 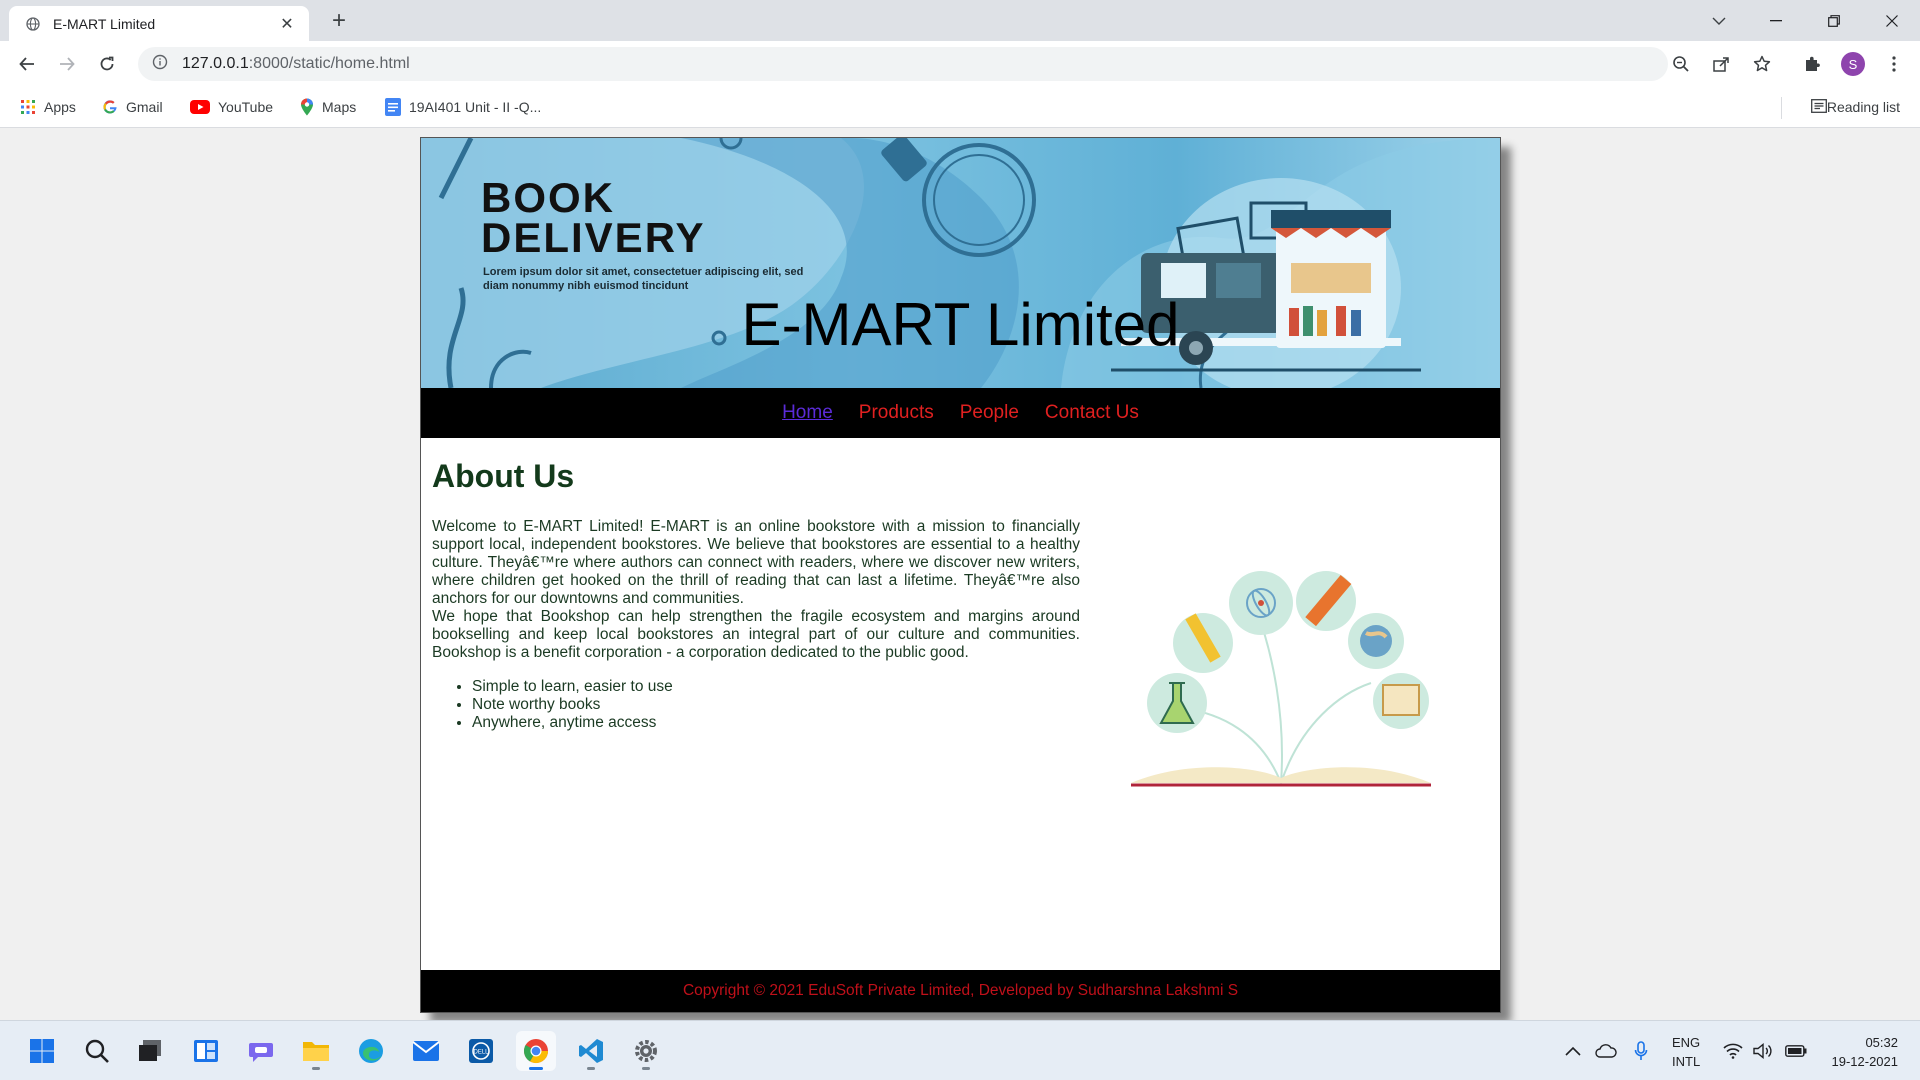 What do you see at coordinates (1606, 1050) in the screenshot?
I see `onedrive-cloud-icon` at bounding box center [1606, 1050].